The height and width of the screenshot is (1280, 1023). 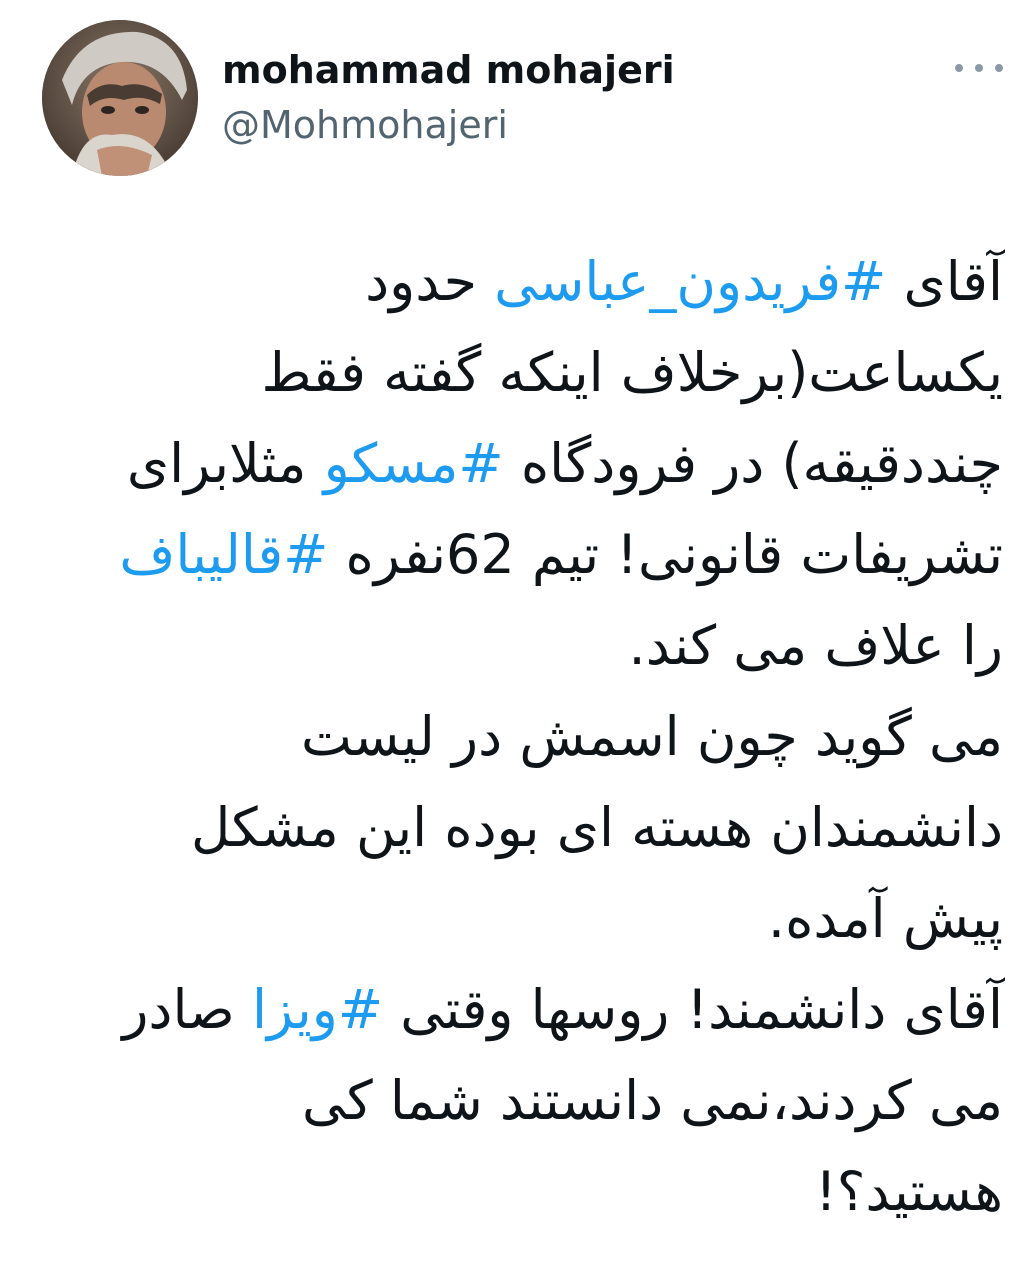 What do you see at coordinates (597, 827) in the screenshot?
I see `text-segment: دانشمندان هسته ای بوده این مشکل` at bounding box center [597, 827].